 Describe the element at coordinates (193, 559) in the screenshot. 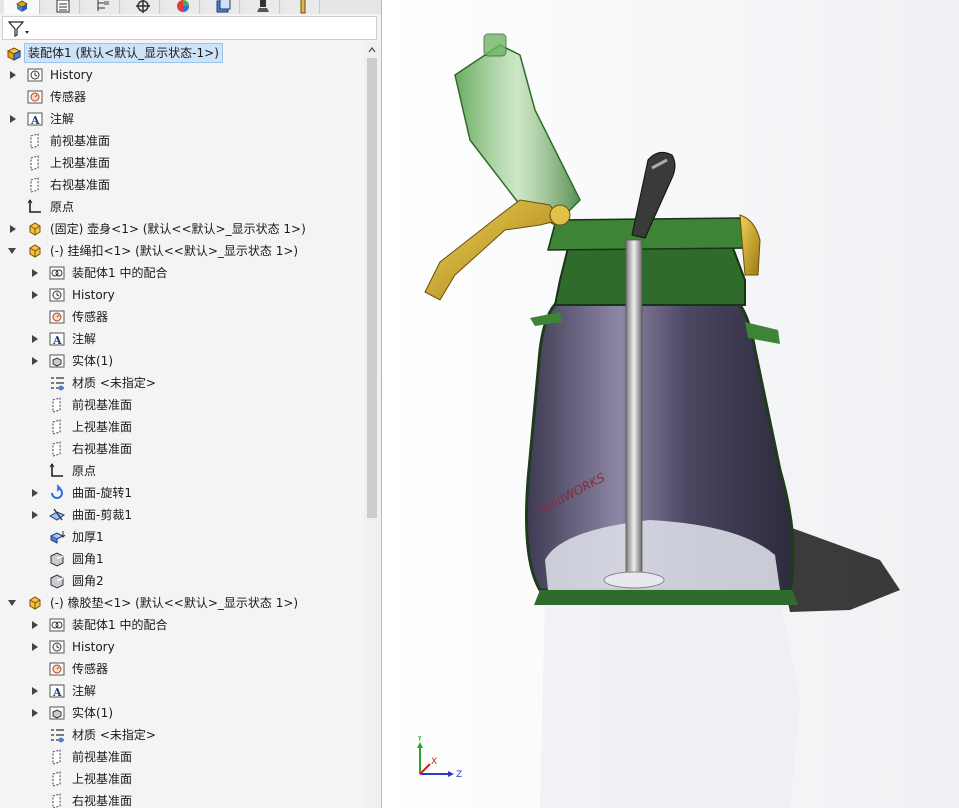

I see `tree-item-fillet: 圆角1` at that location.